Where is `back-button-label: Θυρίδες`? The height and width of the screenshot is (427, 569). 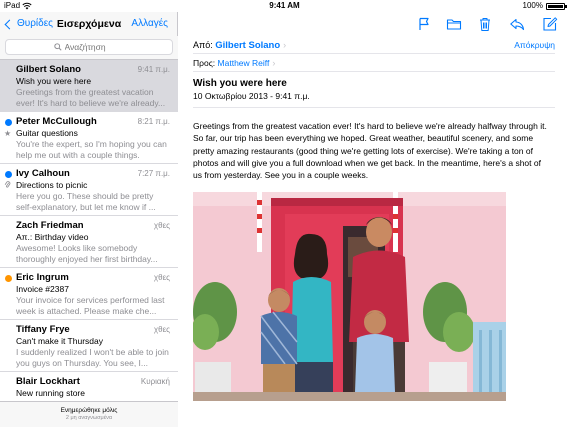
back-button-label: Θυρίδες is located at coordinates (35, 23).